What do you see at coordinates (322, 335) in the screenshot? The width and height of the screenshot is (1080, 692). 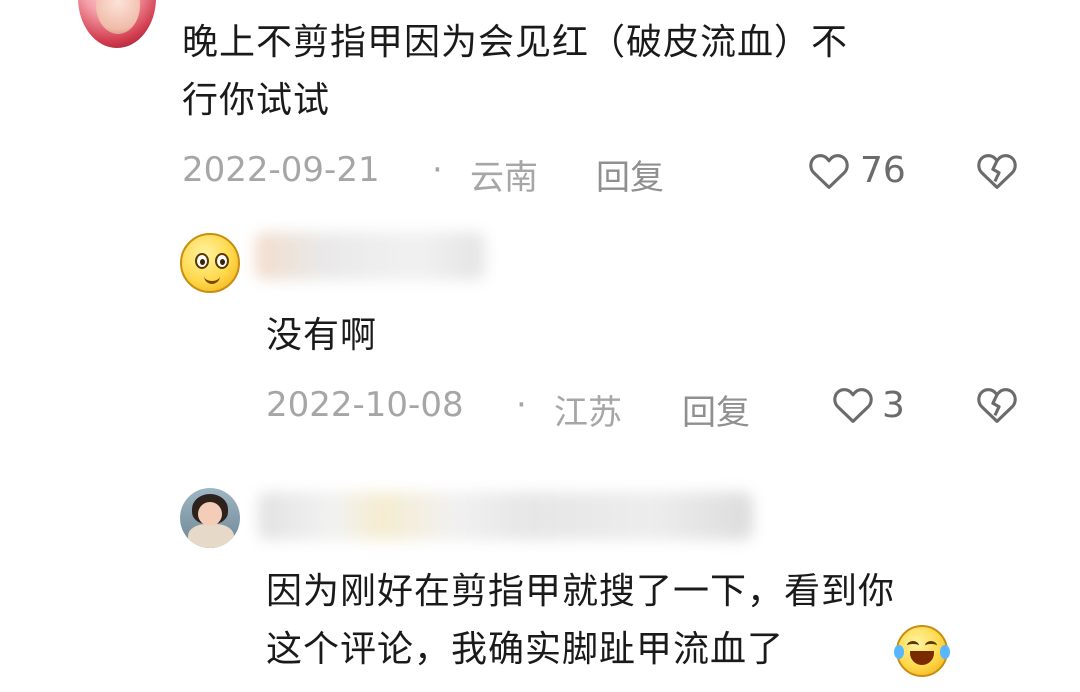 I see `reply-text: 没有啊` at bounding box center [322, 335].